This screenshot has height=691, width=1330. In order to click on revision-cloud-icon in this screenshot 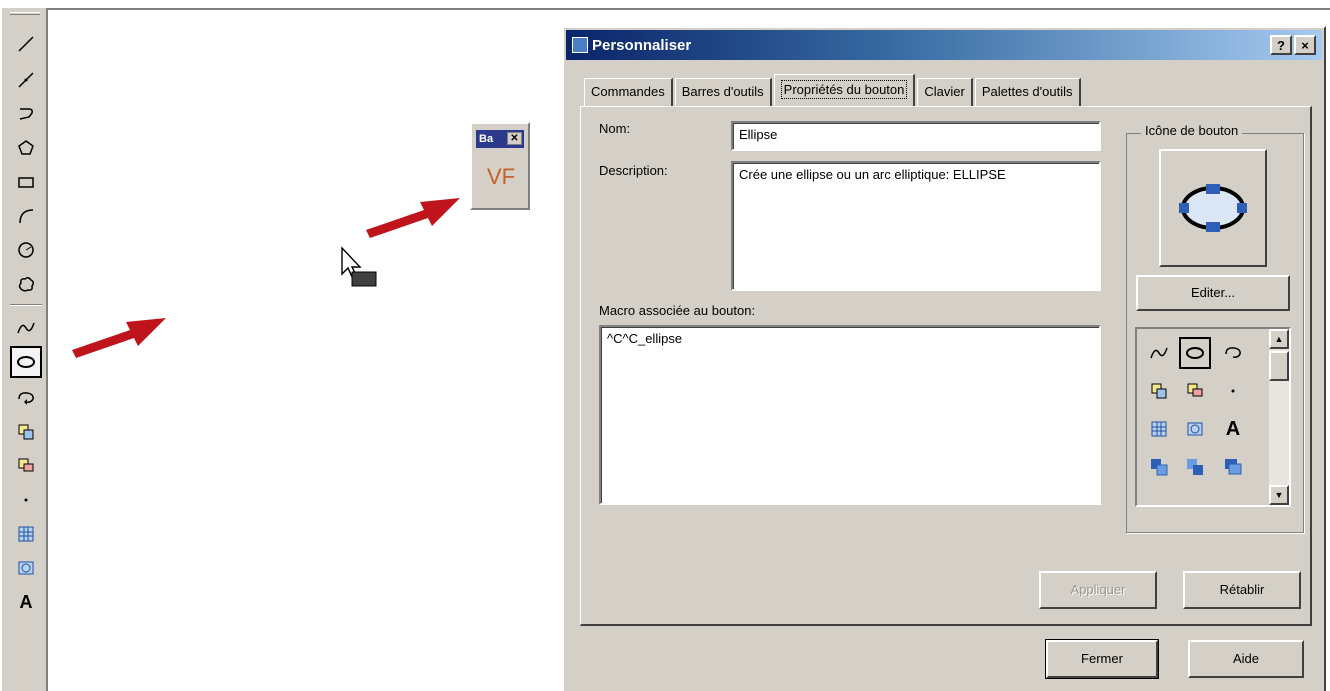, I will do `click(26, 284)`.